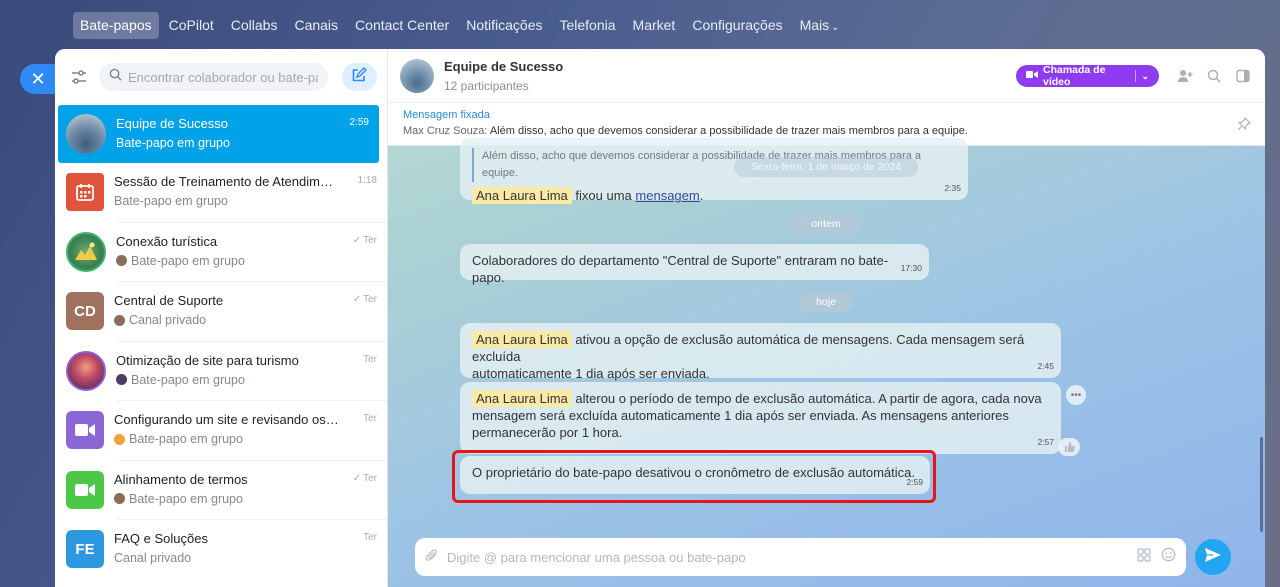 Image resolution: width=1280 pixels, height=587 pixels. I want to click on message-time: 2:45, so click(1045, 366).